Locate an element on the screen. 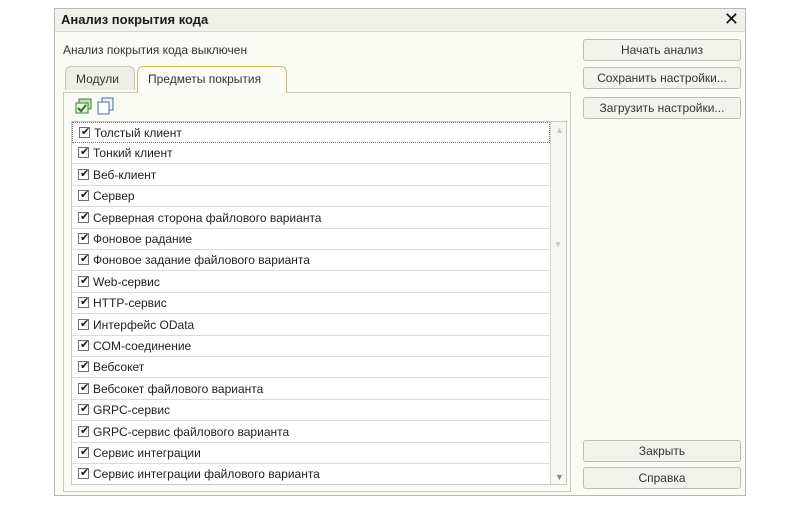 The width and height of the screenshot is (800, 506). list-item: ✔ HTTP-сервис is located at coordinates (311, 303).